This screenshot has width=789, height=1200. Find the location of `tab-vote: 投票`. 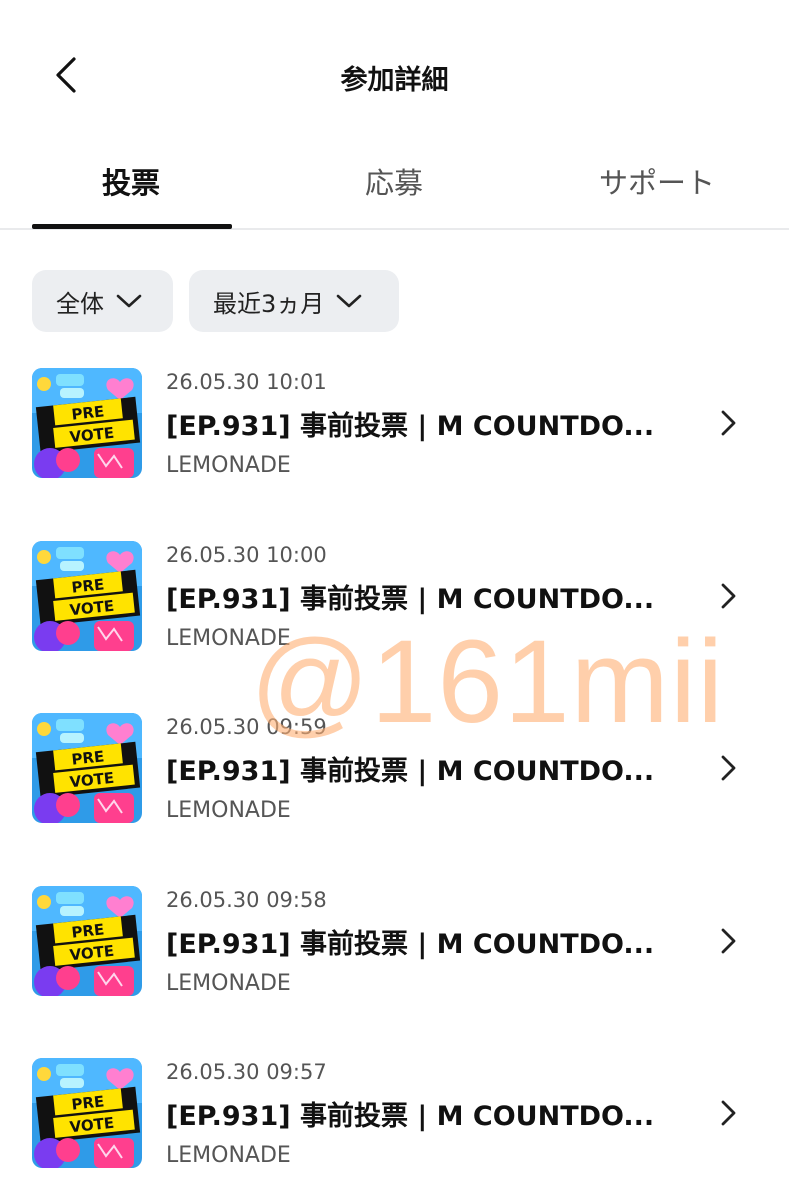

tab-vote: 投票 is located at coordinates (131, 195).